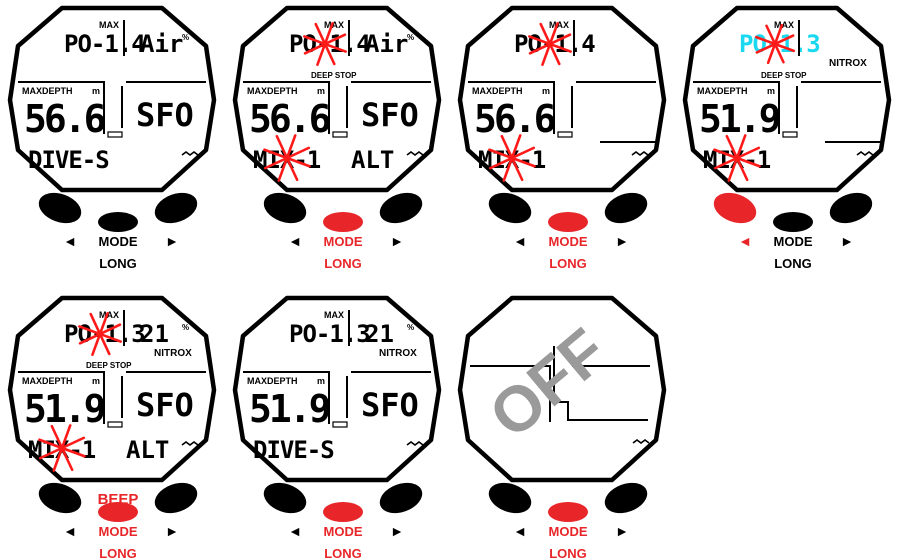 The width and height of the screenshot is (904, 560). What do you see at coordinates (562, 427) in the screenshot?
I see `watch-panel: OFF◄ MODE ►LONG` at bounding box center [562, 427].